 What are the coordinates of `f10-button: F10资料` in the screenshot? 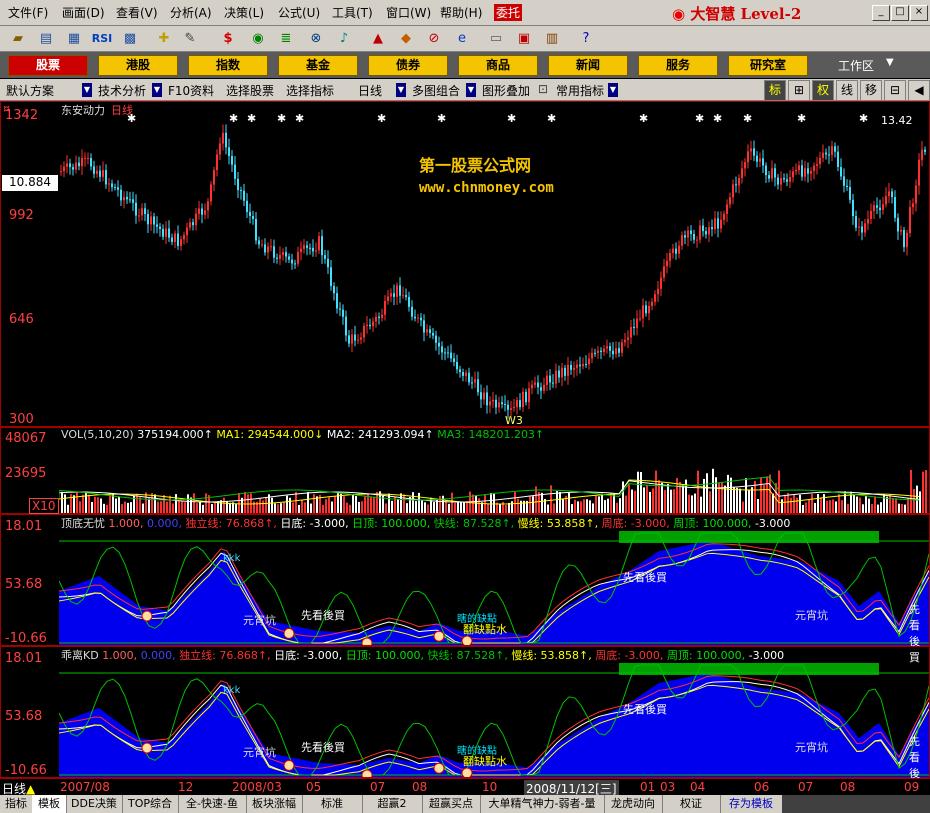 It's located at (191, 90).